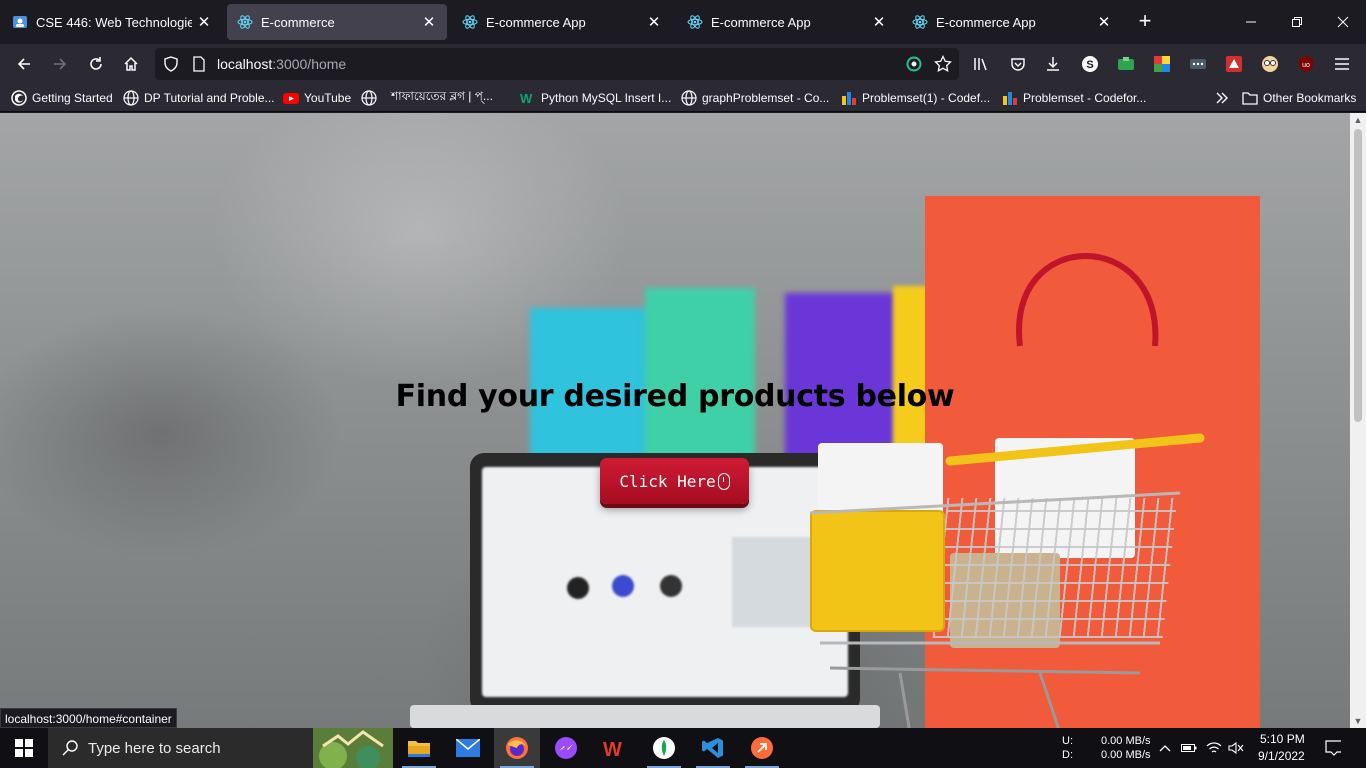  What do you see at coordinates (220, 748) in the screenshot?
I see `taskbar-search: Type here to search` at bounding box center [220, 748].